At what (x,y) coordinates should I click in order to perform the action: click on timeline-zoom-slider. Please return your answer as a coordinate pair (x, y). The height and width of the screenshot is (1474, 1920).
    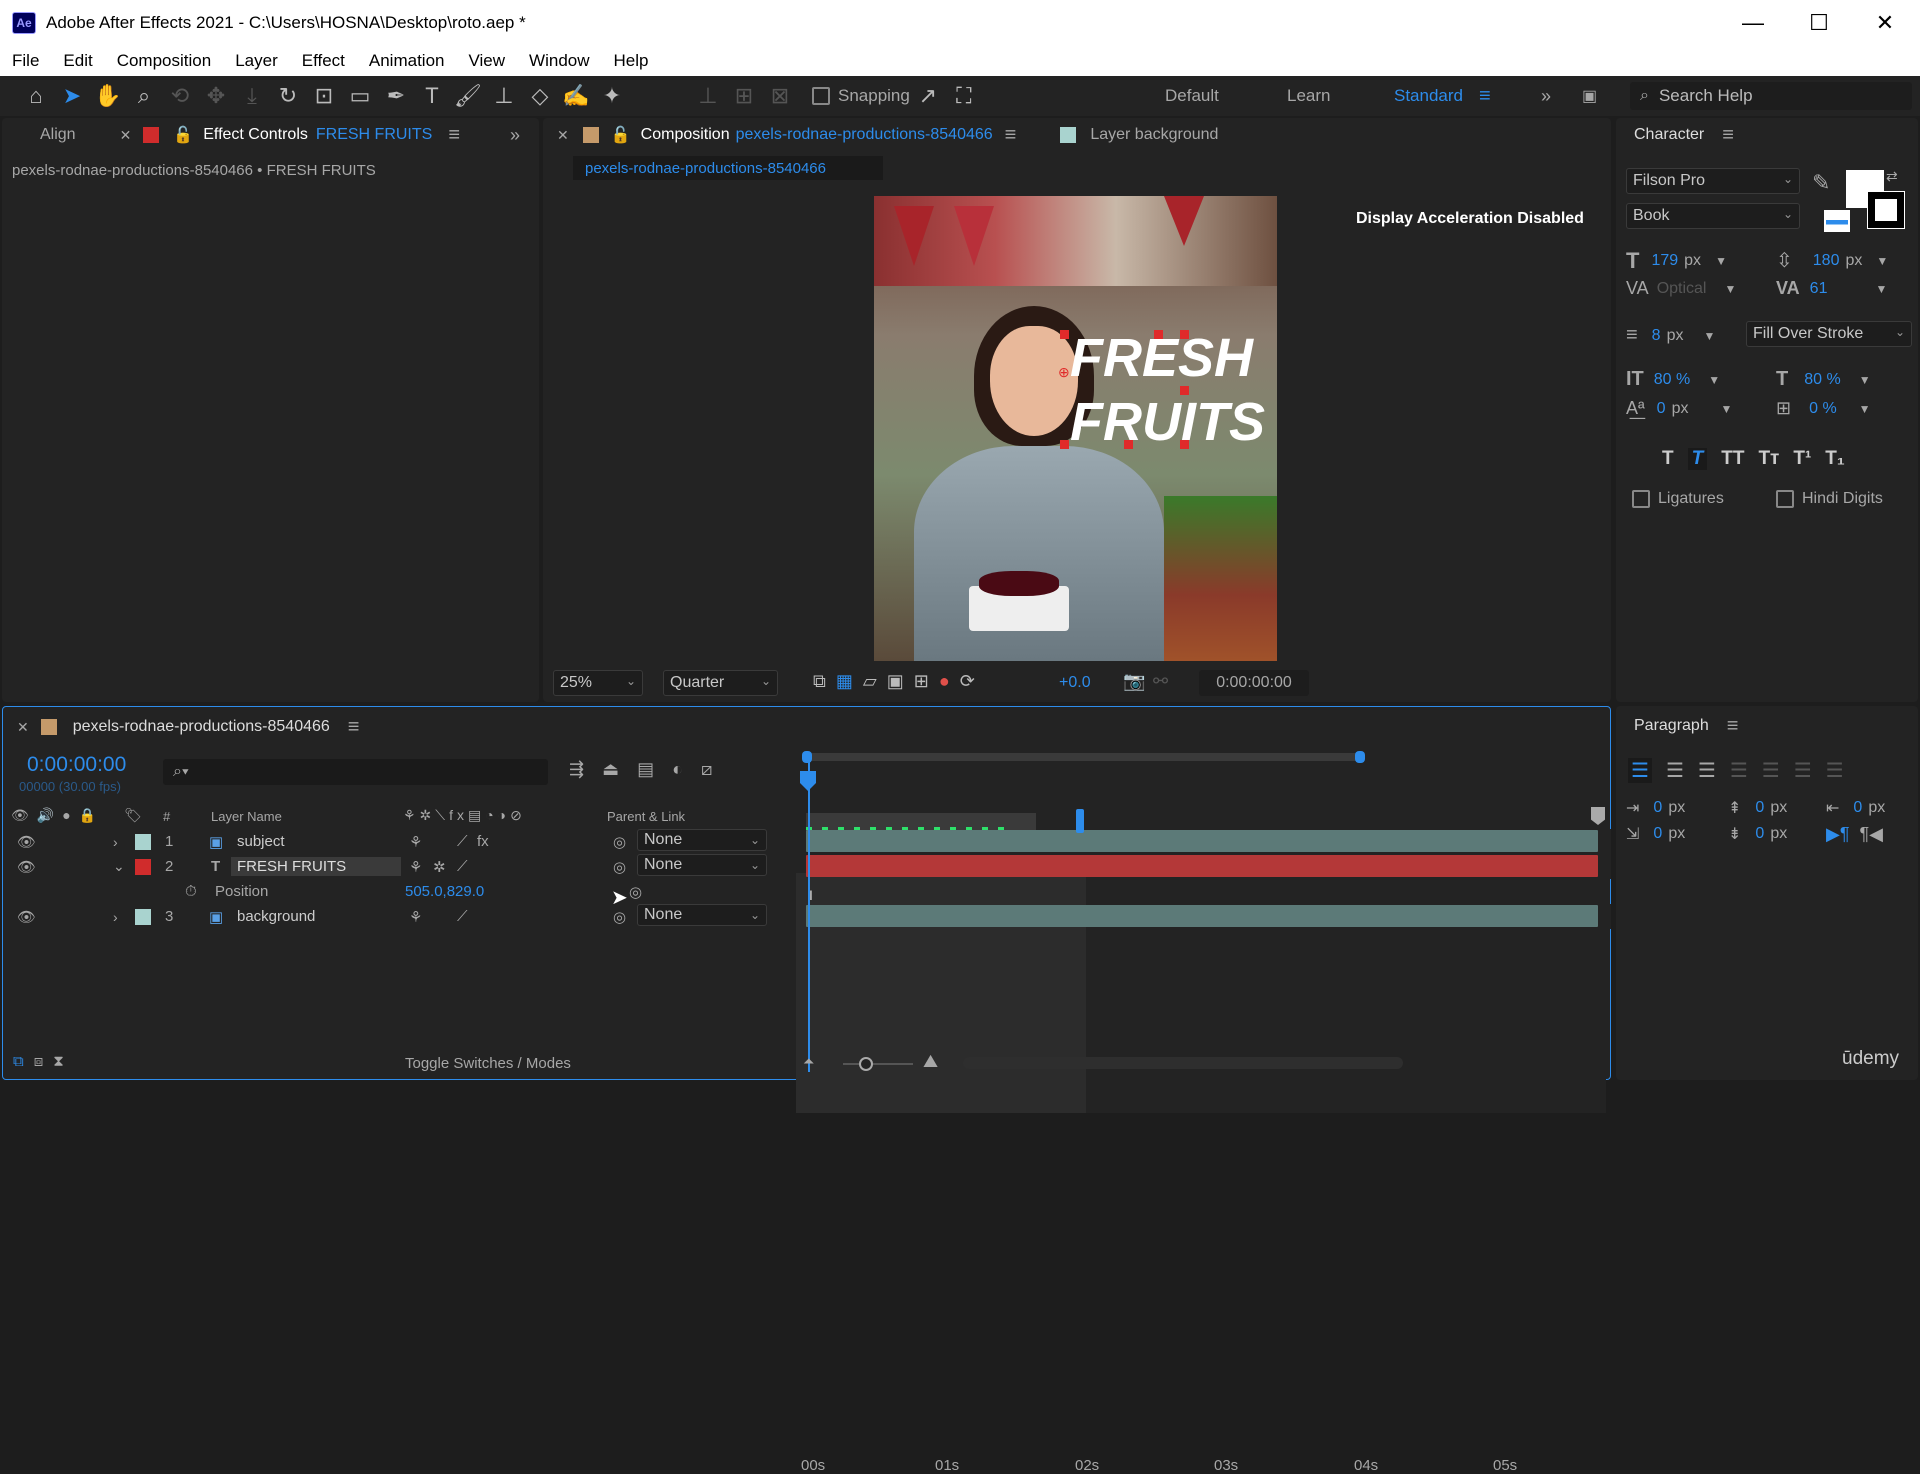
    Looking at the image, I should click on (878, 1064).